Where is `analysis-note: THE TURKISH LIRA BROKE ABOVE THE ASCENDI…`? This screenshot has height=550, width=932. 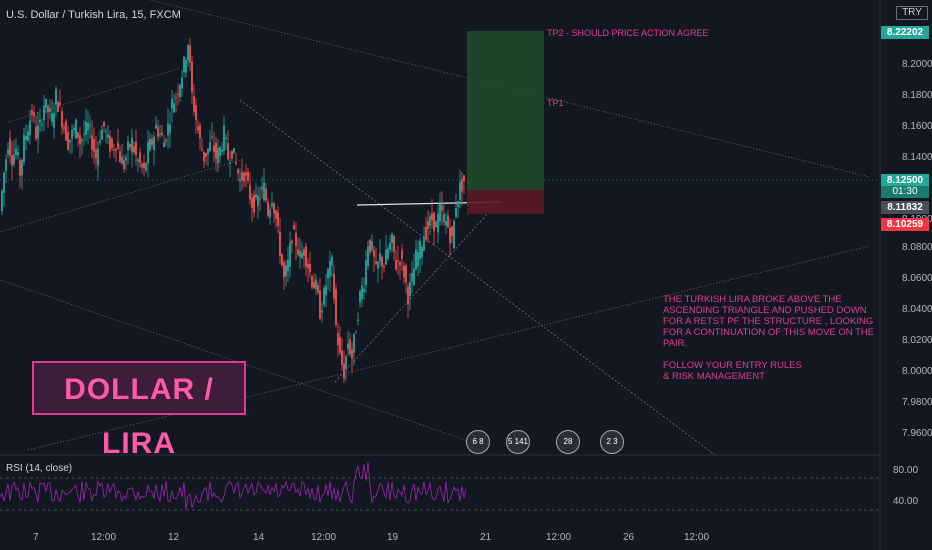
analysis-note: THE TURKISH LIRA BROKE ABOVE THE ASCENDI… is located at coordinates (769, 338).